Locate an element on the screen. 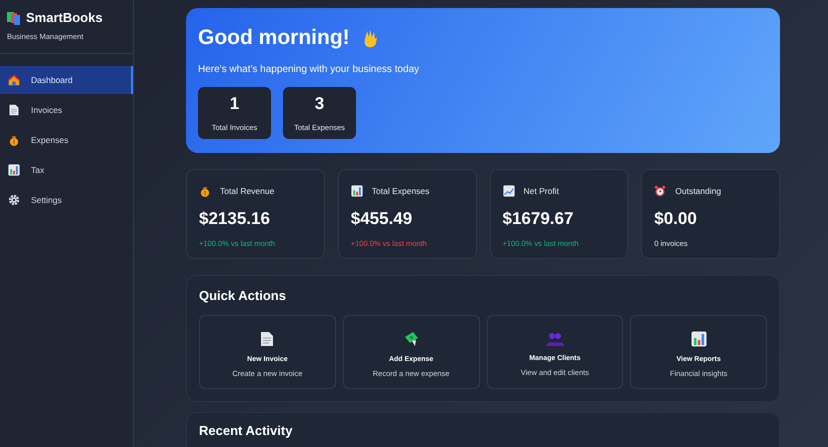 Image resolution: width=828 pixels, height=447 pixels. nav-item: Settings is located at coordinates (66, 200).